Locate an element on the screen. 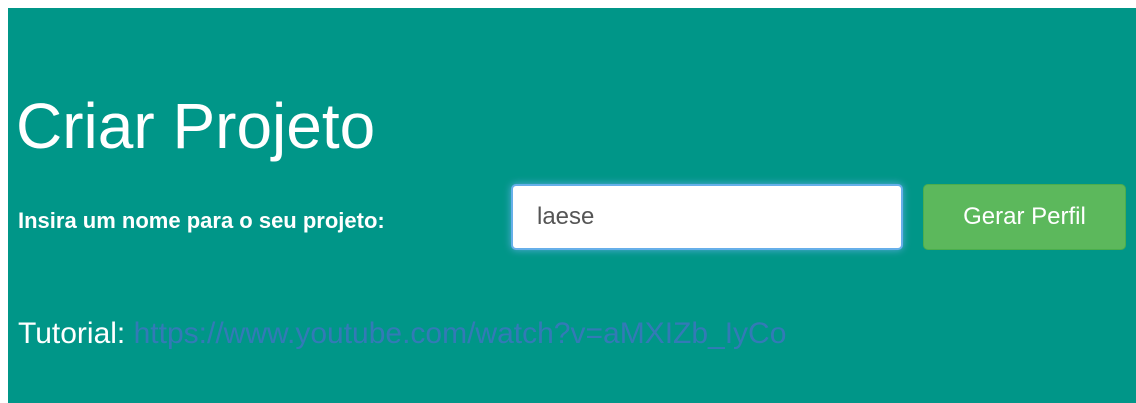 The width and height of the screenshot is (1136, 403). project-name-label: Insira um nome para o seu projeto: is located at coordinates (201, 220).